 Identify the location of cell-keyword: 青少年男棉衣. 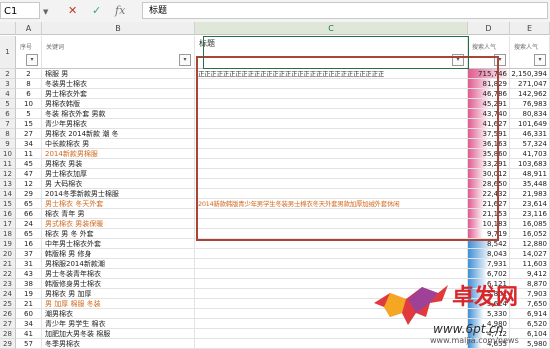
(118, 124).